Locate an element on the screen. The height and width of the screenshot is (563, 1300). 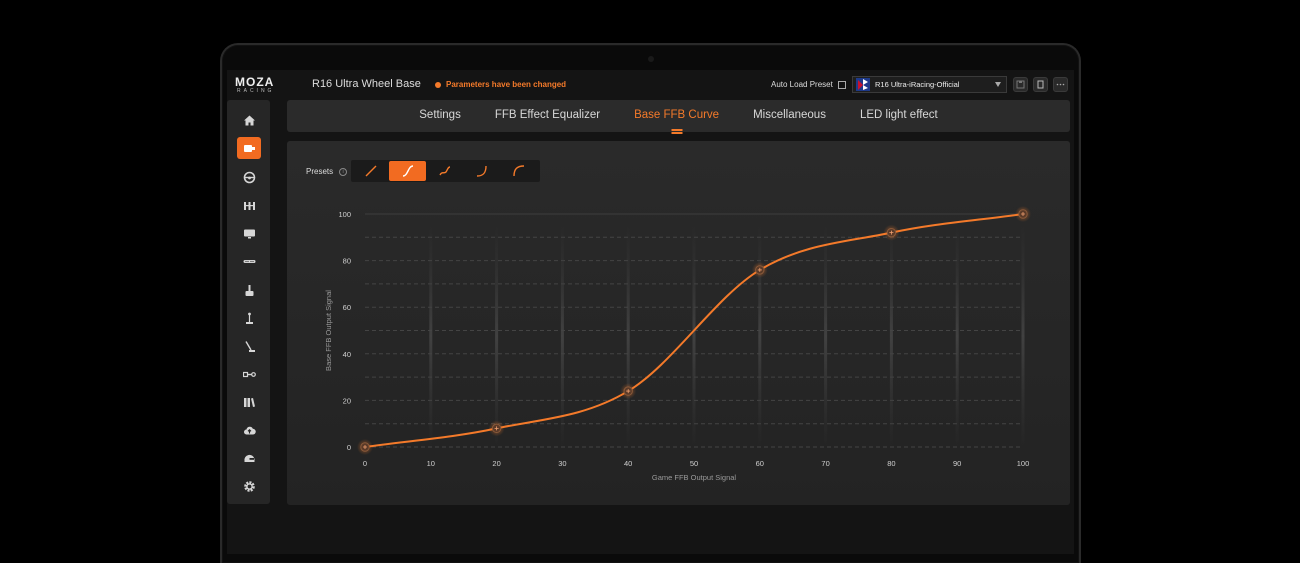
tab-ffb-effect-equalizer: FFB Effect Equalizer is located at coordinates (547, 116).